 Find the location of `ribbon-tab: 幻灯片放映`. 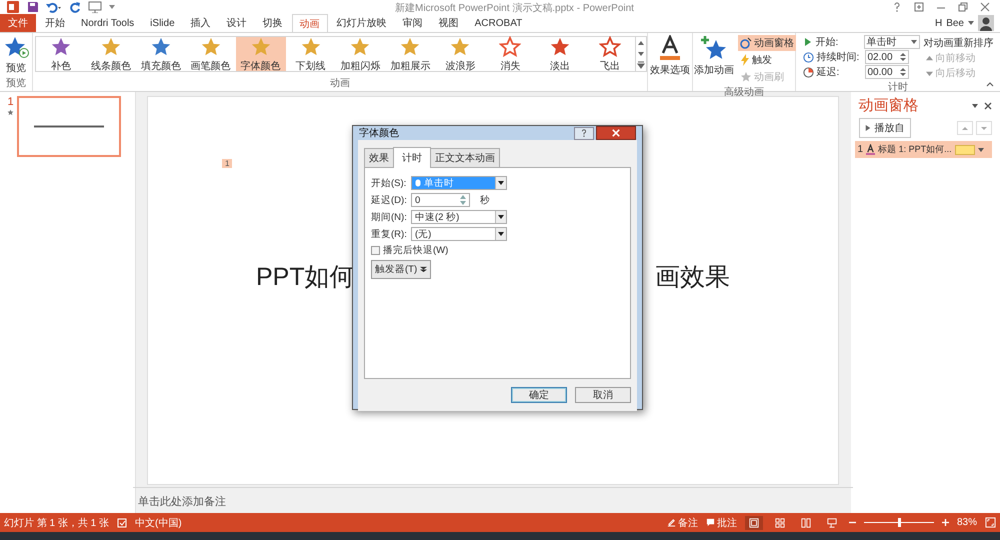

ribbon-tab: 幻灯片放映 is located at coordinates (362, 23).